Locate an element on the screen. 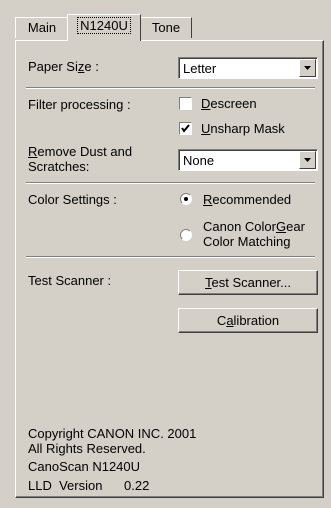 This screenshot has height=508, width=331. calibration-button: Calibration is located at coordinates (248, 320).